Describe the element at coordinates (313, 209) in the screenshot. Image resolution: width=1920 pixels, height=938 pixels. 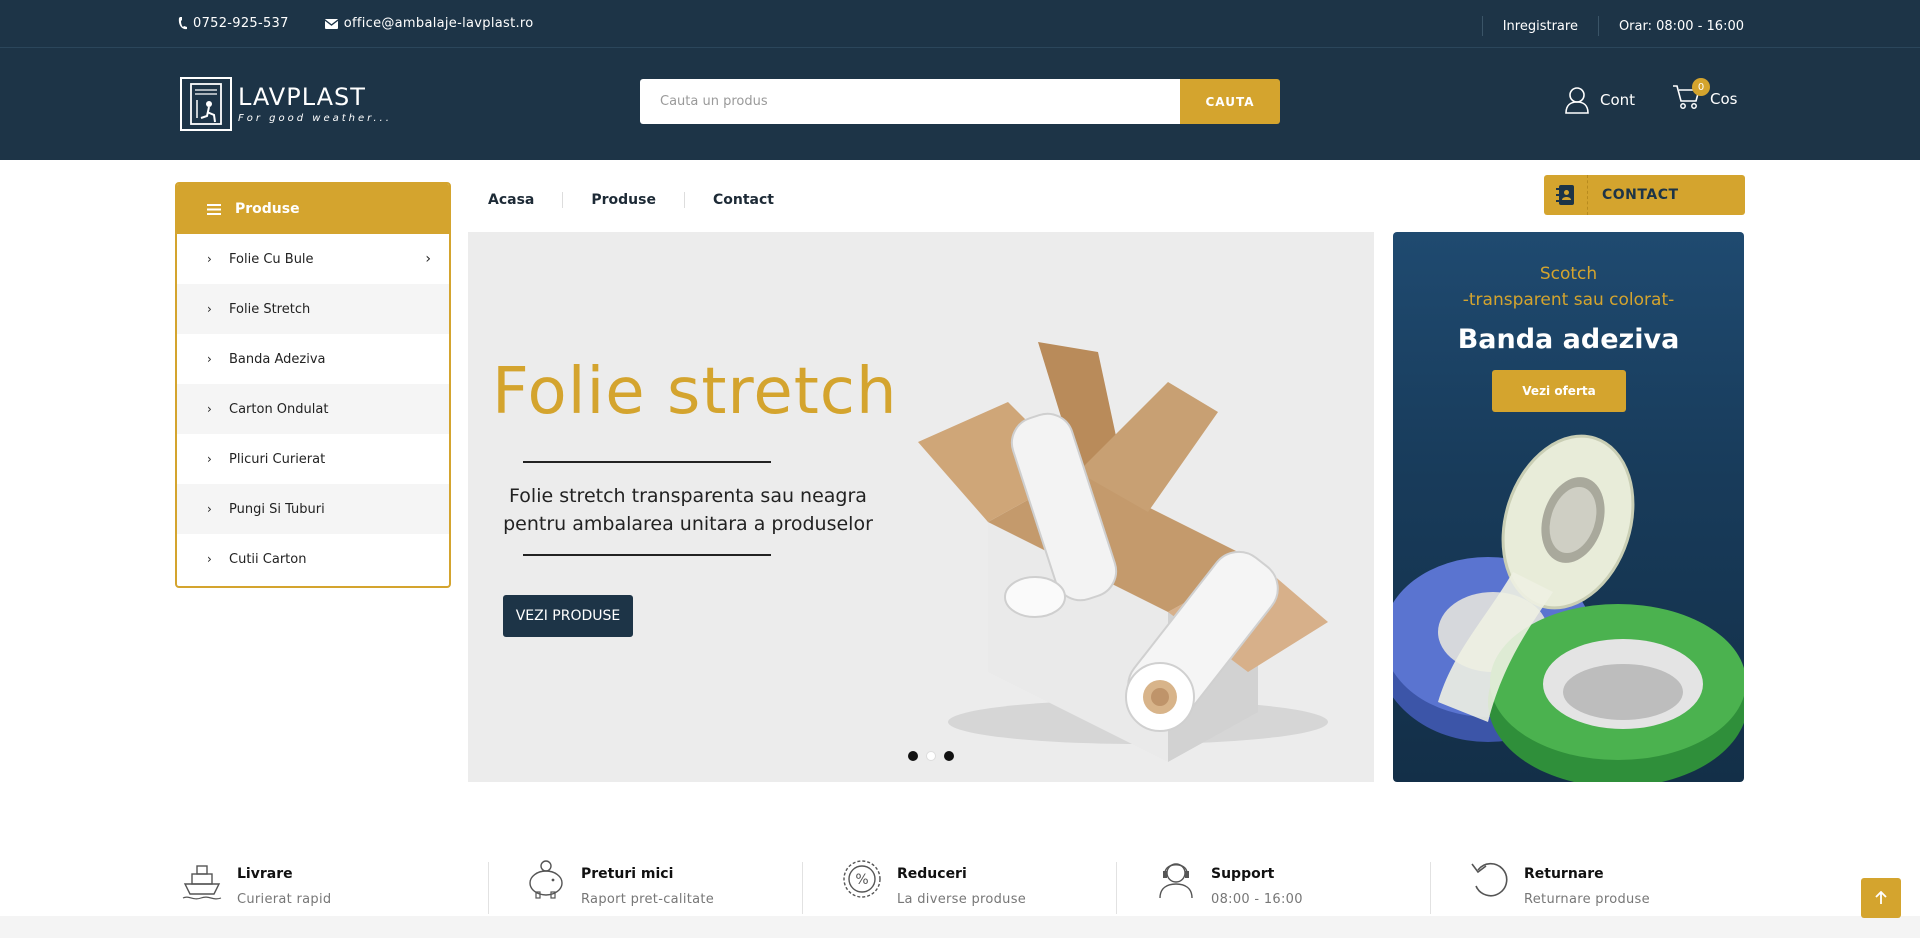
I see `category-sidebar-header: Produse` at that location.